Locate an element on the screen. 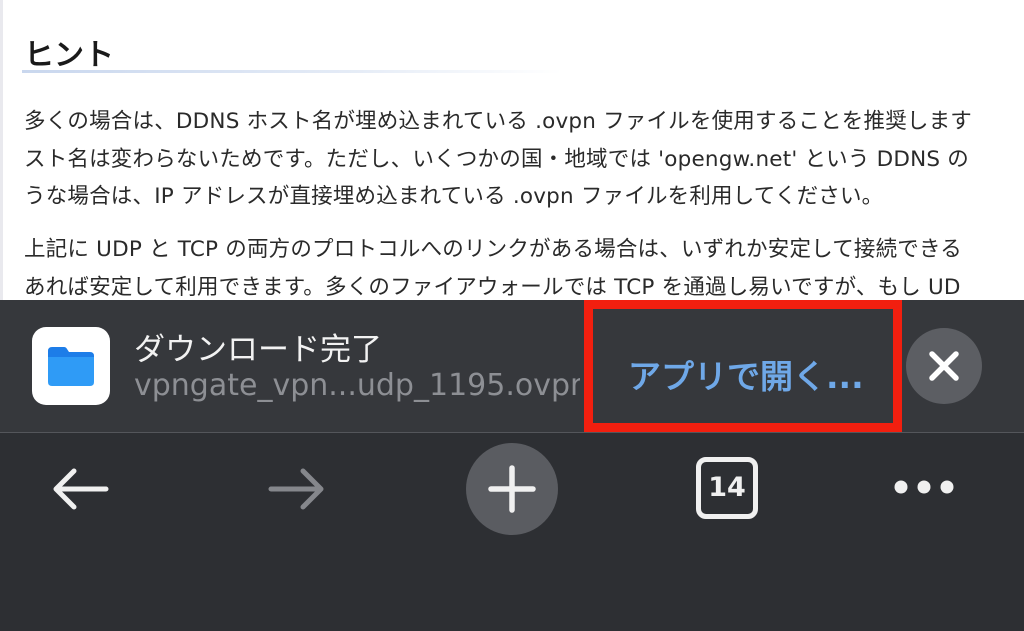 This screenshot has height=631, width=1024. section-heading: ヒント is located at coordinates (69, 55).